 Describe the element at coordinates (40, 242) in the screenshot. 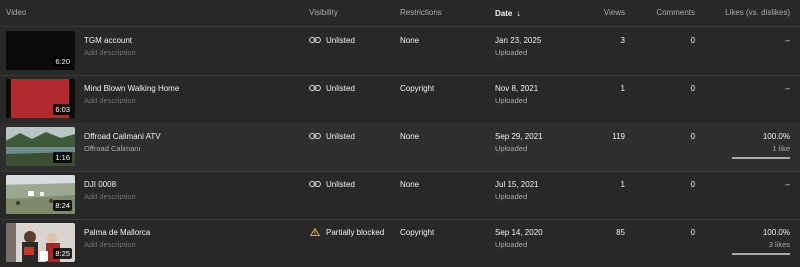

I see `video-thumbnail: 8:25` at that location.